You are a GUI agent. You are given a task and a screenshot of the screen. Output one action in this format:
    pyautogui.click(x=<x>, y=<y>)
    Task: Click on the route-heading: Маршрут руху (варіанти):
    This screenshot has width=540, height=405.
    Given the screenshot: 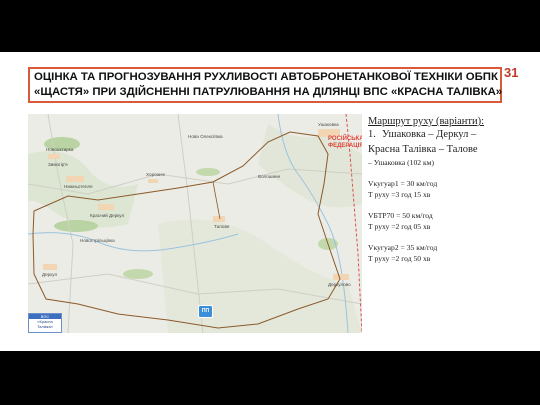 What is the action you would take?
    pyautogui.click(x=426, y=121)
    